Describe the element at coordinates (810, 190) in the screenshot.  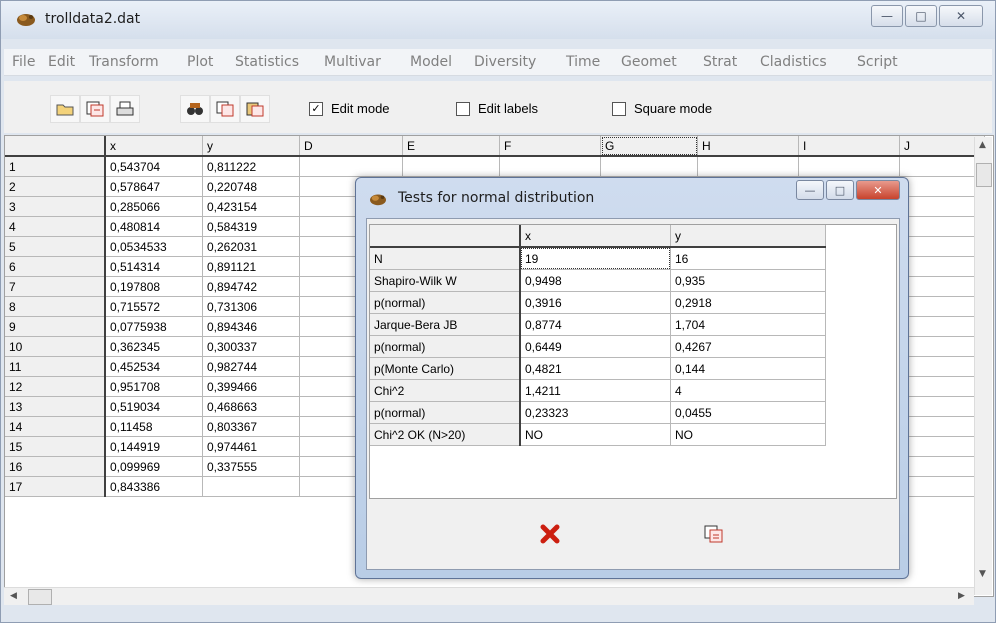
I see `dialog-minimize-button: —` at that location.